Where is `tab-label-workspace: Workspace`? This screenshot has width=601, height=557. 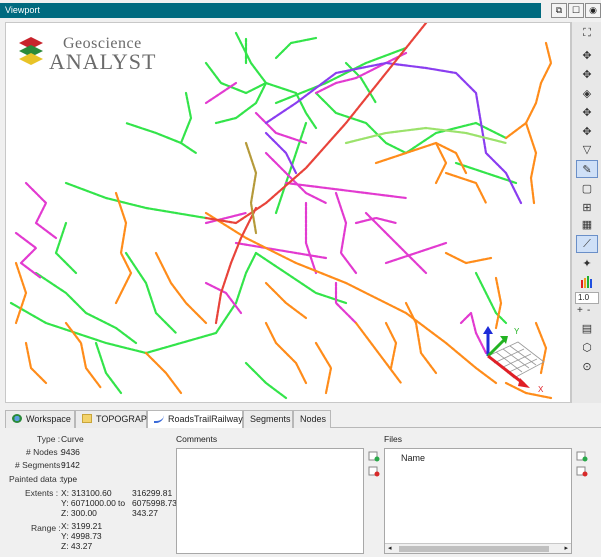
tab-label-workspace: Workspace is located at coordinates (48, 419).